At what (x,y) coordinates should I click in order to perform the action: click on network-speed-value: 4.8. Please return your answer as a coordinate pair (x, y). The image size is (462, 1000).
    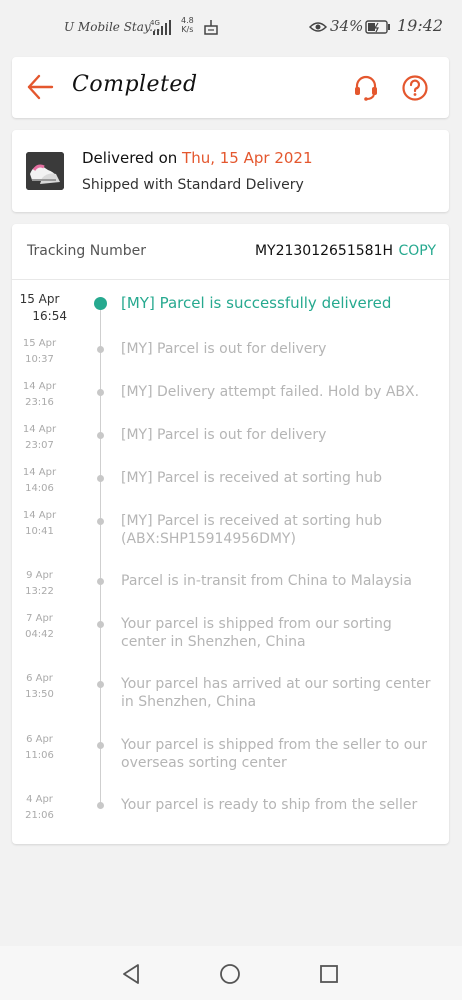
    Looking at the image, I should click on (187, 20).